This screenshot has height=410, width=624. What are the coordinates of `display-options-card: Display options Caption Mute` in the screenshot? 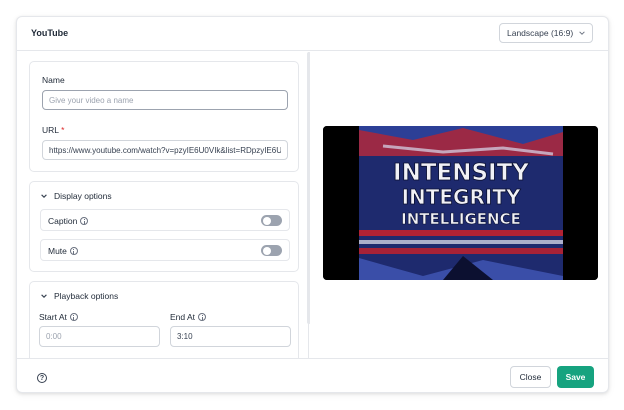 It's located at (164, 226).